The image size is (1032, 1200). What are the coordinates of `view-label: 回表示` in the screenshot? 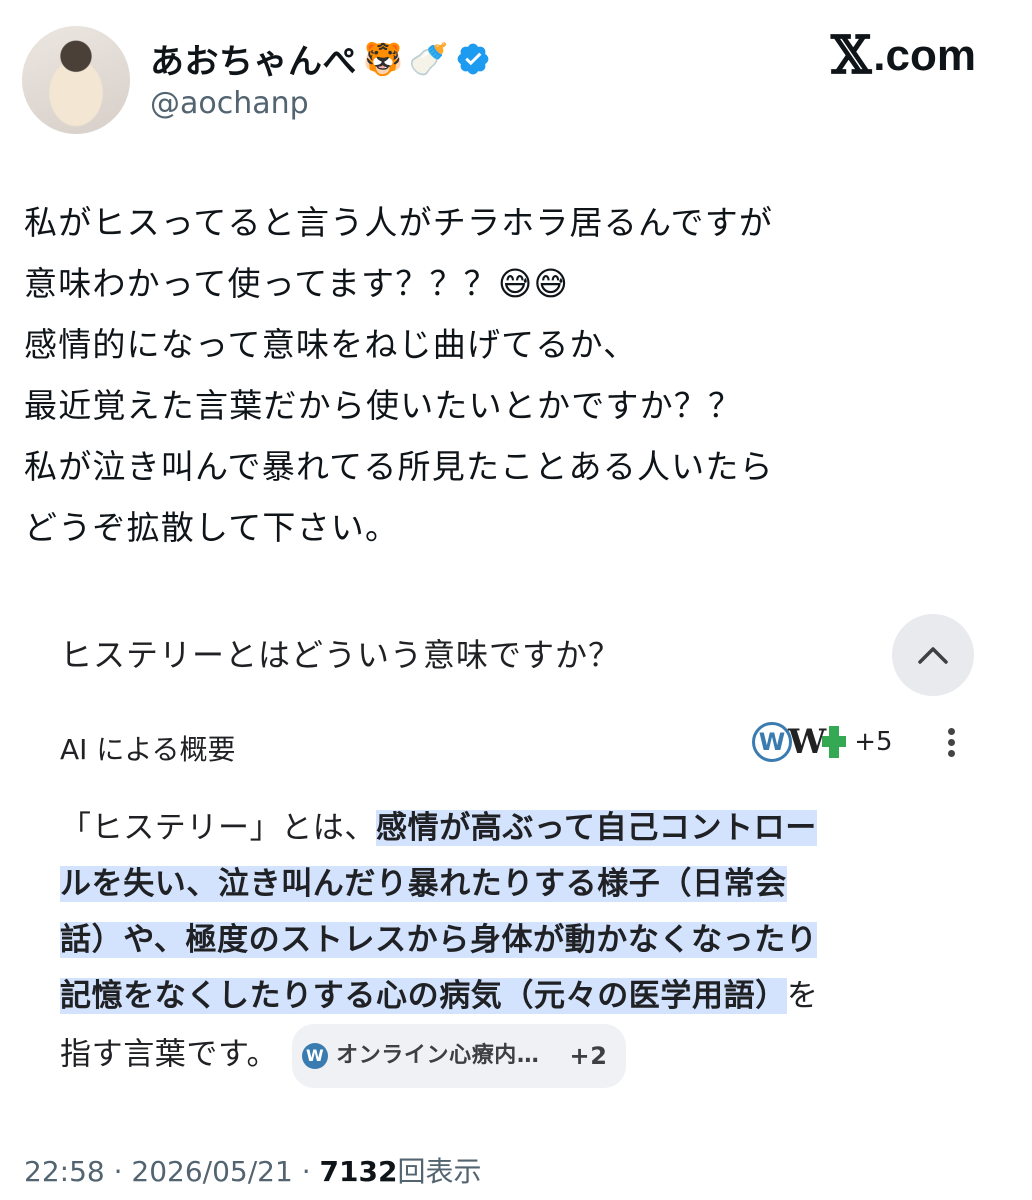 It's located at (439, 1171).